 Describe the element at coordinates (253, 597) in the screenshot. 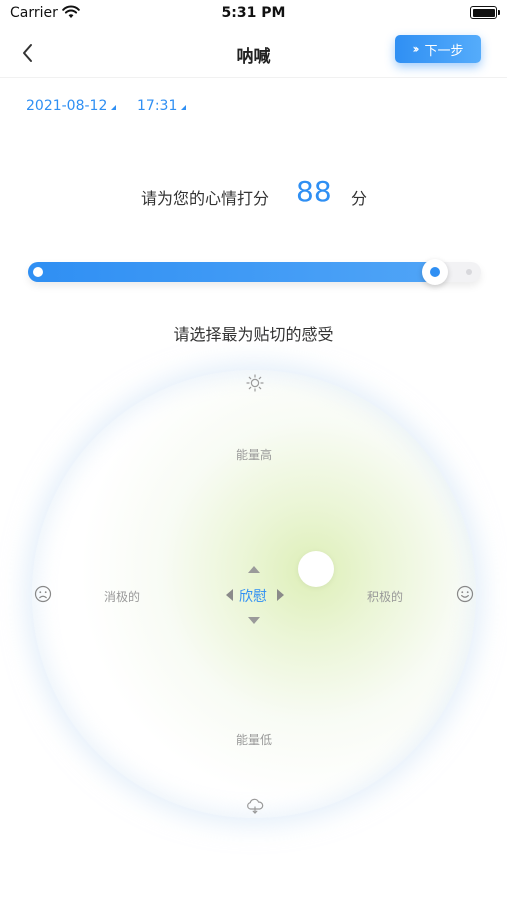

I see `current-mood-label: 欣慰` at that location.